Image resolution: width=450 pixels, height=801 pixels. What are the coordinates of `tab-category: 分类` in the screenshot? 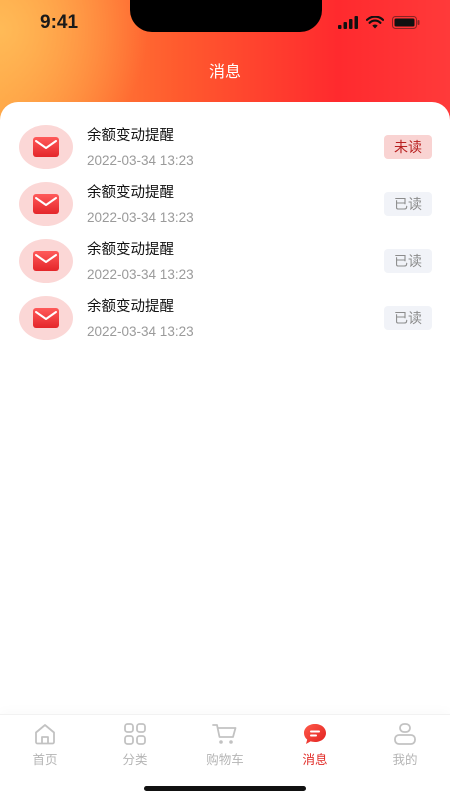 It's located at (135, 745).